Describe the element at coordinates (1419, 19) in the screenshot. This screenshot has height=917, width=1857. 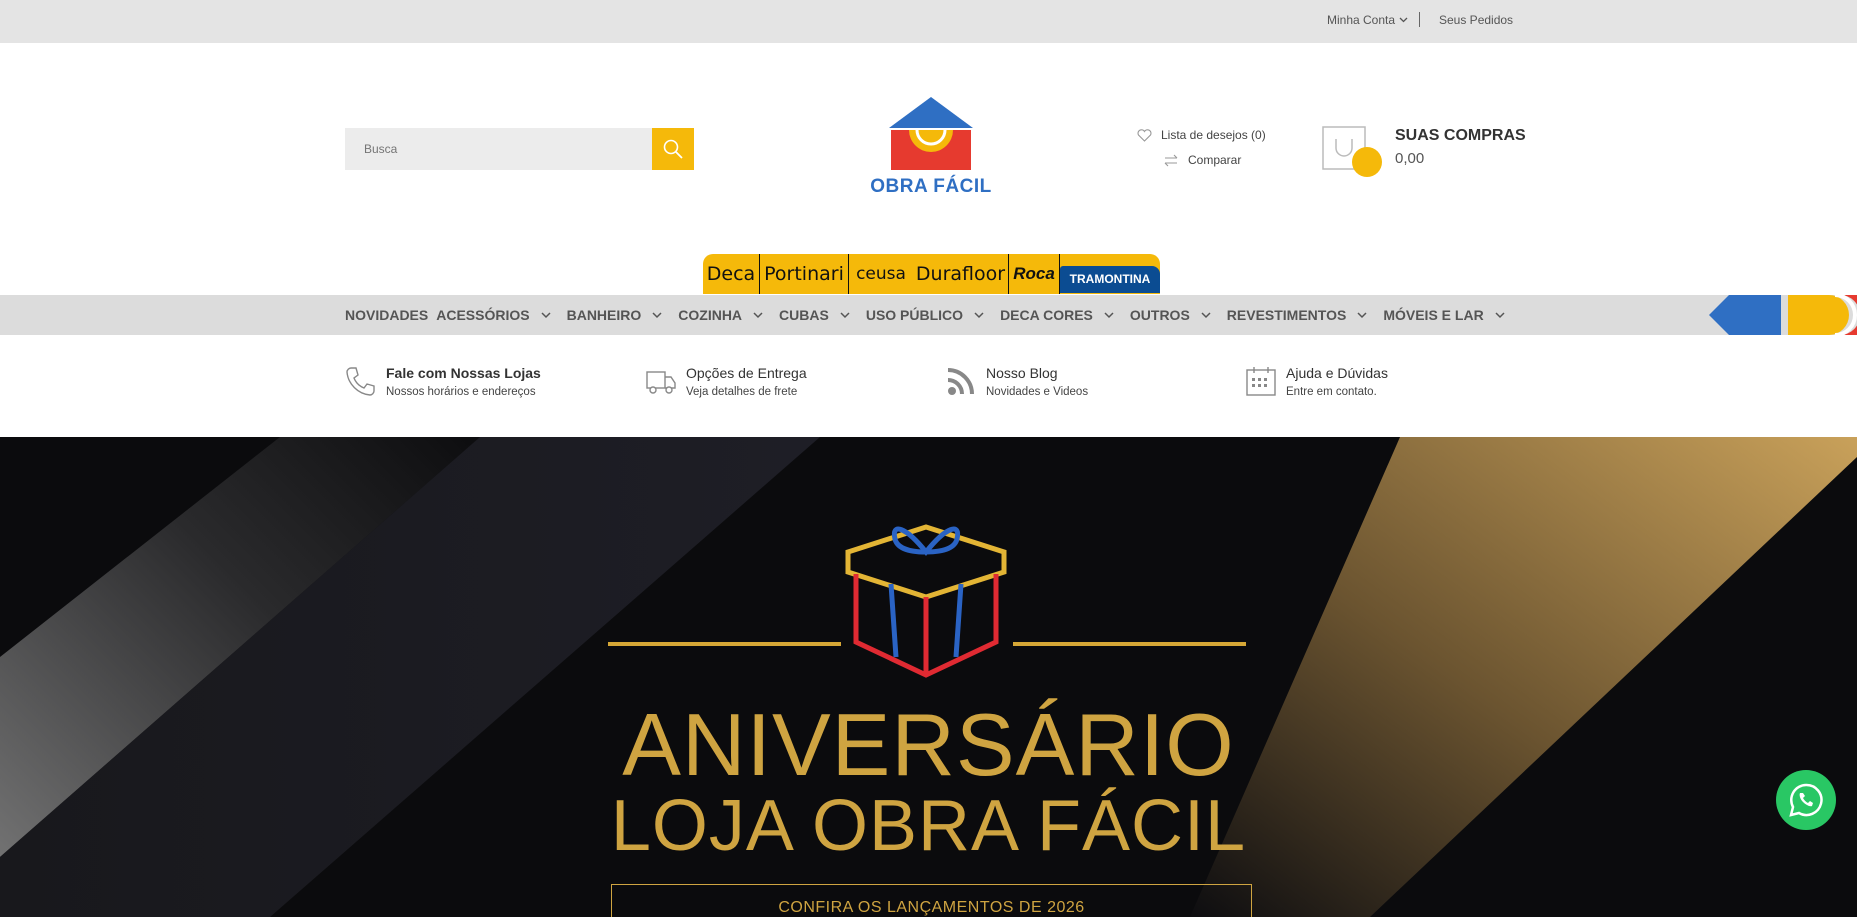
I see `divider` at that location.